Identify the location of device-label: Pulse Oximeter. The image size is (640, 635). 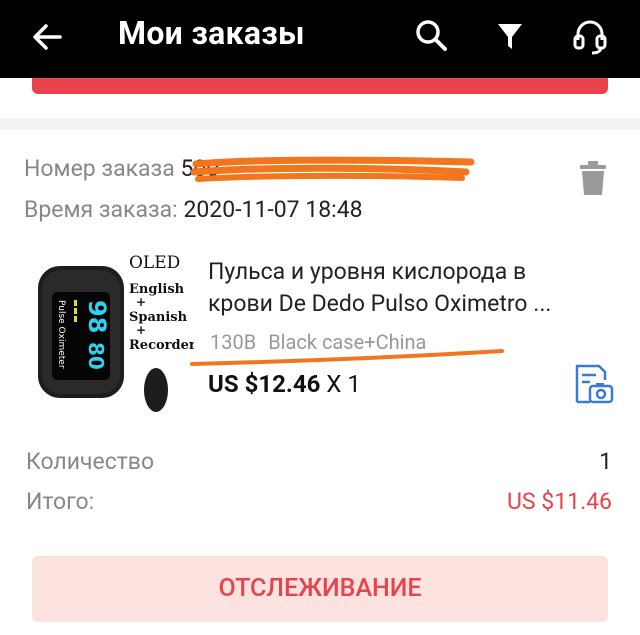
(61, 334).